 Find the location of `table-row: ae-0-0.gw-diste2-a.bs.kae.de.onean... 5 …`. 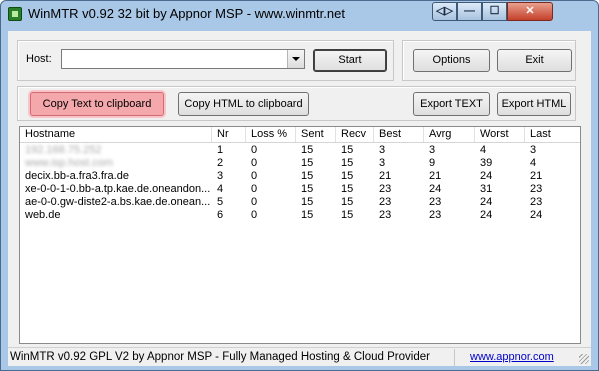

table-row: ae-0-0.gw-diste2-a.bs.kae.de.onean... 5 … is located at coordinates (300, 202).